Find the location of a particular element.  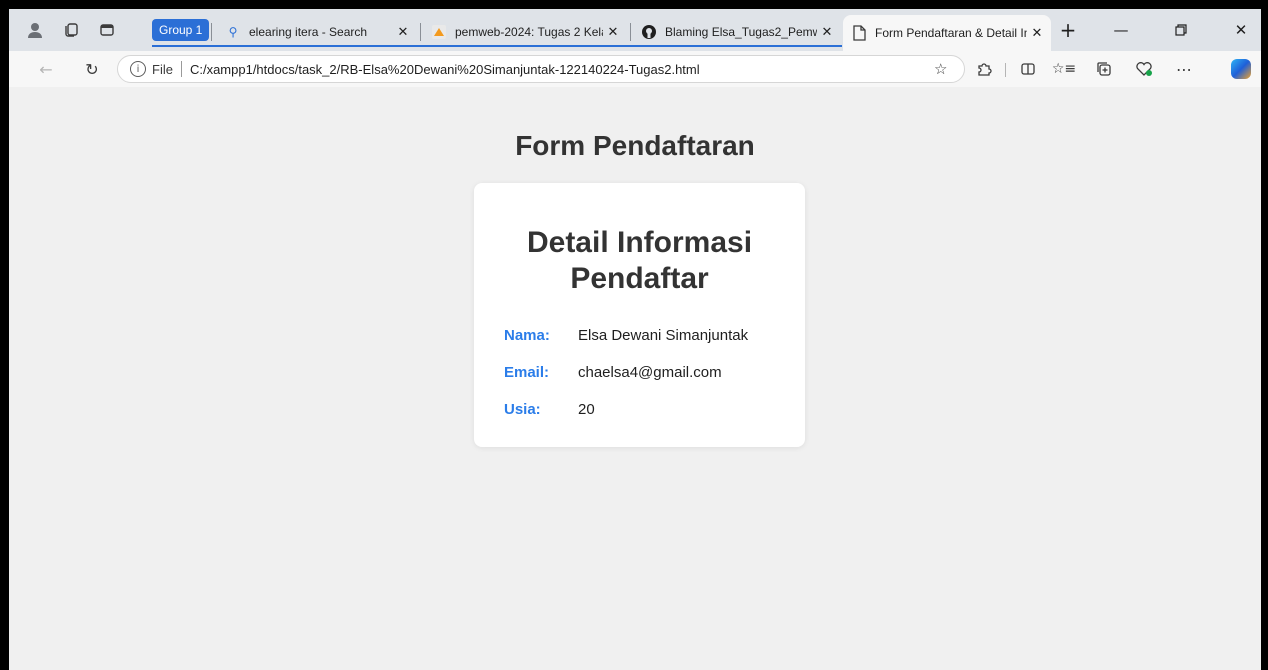

workspaces-icon is located at coordinates (71, 30).